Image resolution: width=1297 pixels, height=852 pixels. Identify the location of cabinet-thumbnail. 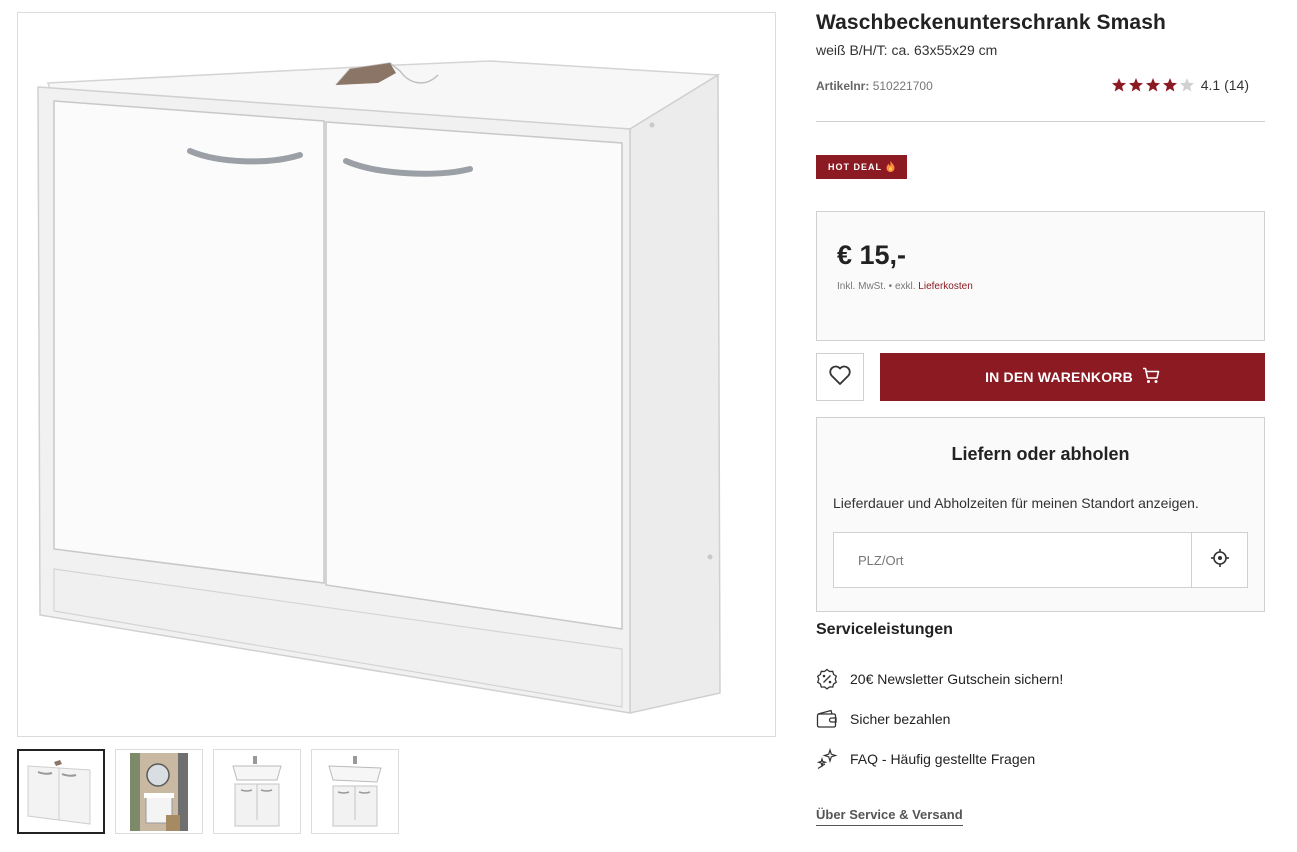
(59, 792).